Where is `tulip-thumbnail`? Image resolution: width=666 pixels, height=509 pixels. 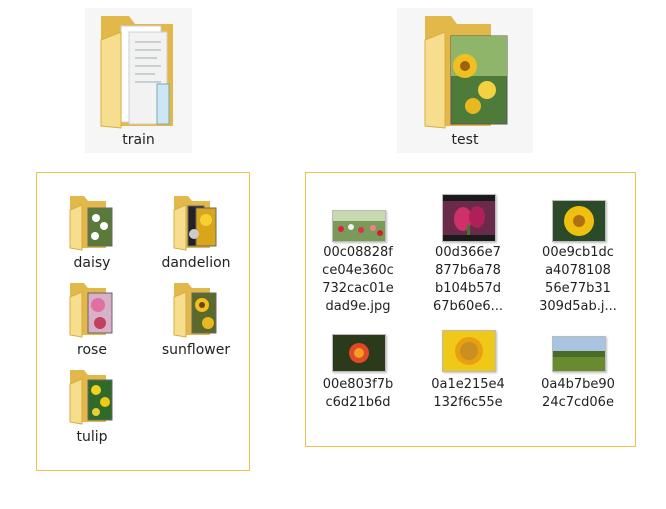 tulip-thumbnail is located at coordinates (469, 218).